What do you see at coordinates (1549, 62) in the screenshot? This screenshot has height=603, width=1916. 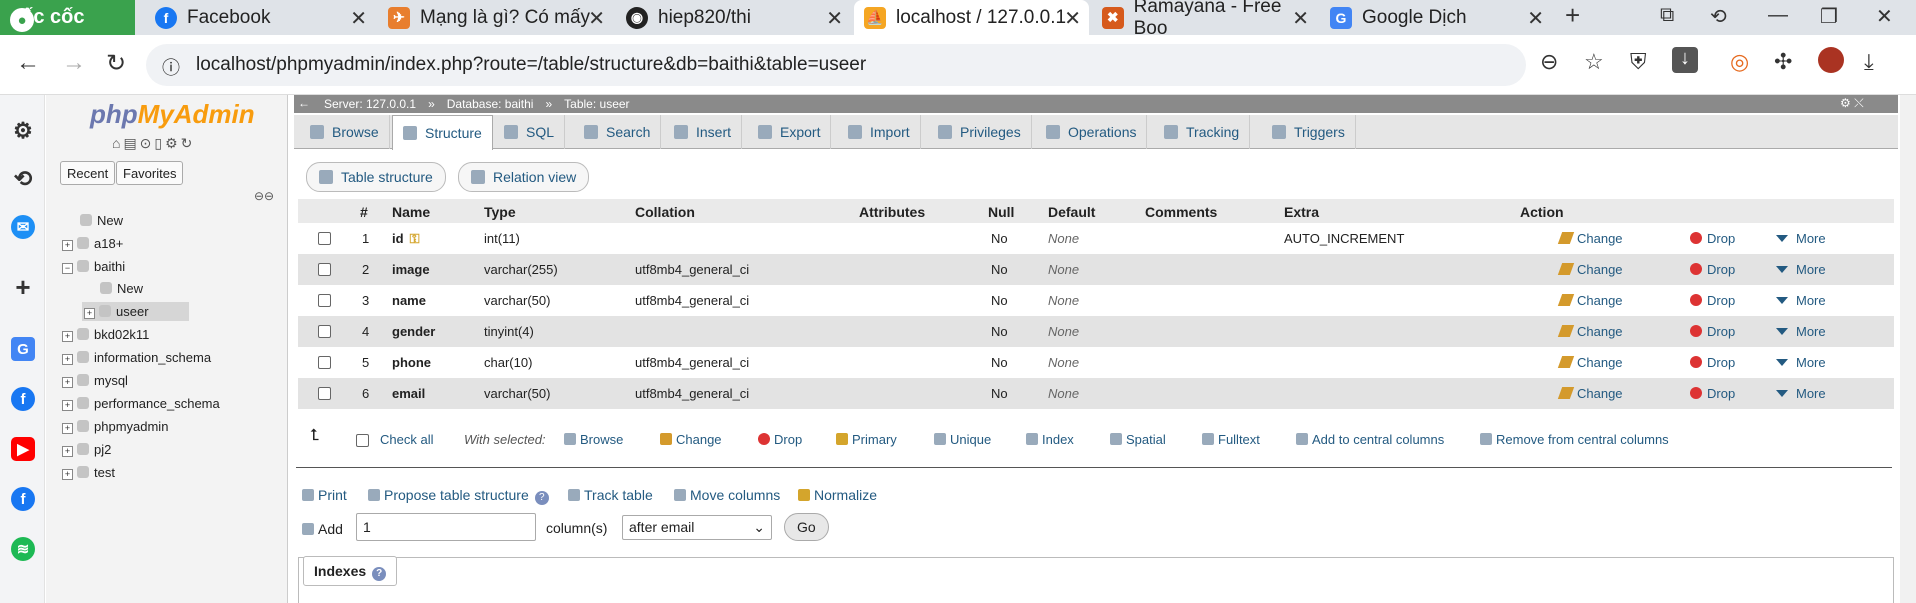 I see `zoom-out-icon: ⊖` at bounding box center [1549, 62].